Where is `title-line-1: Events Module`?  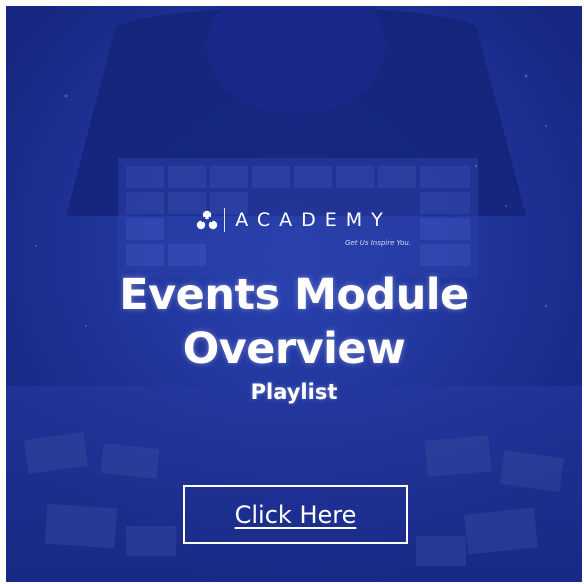
title-line-1: Events Module is located at coordinates (294, 295).